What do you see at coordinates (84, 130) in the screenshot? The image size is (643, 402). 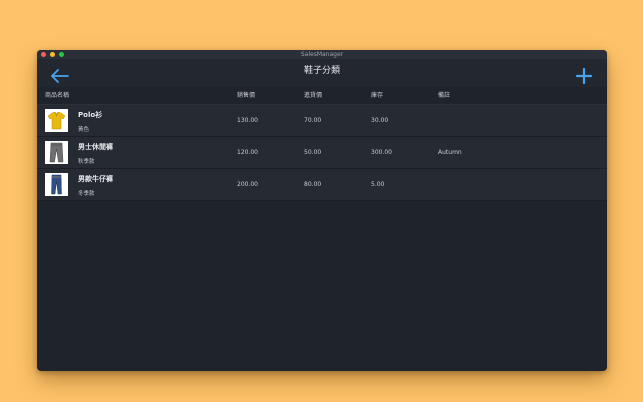 I see `product-note: 黃色` at bounding box center [84, 130].